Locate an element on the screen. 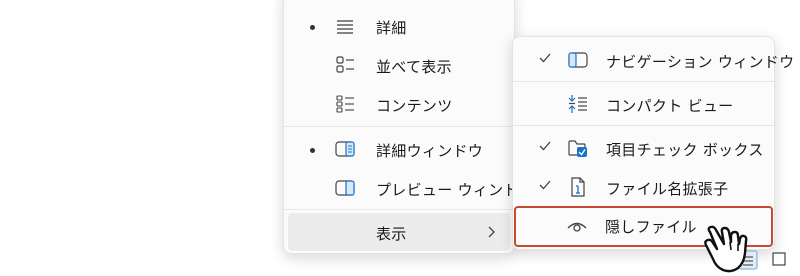  submenu-item-navigation-pane: ナビゲーション ウィンドウ is located at coordinates (655, 60).